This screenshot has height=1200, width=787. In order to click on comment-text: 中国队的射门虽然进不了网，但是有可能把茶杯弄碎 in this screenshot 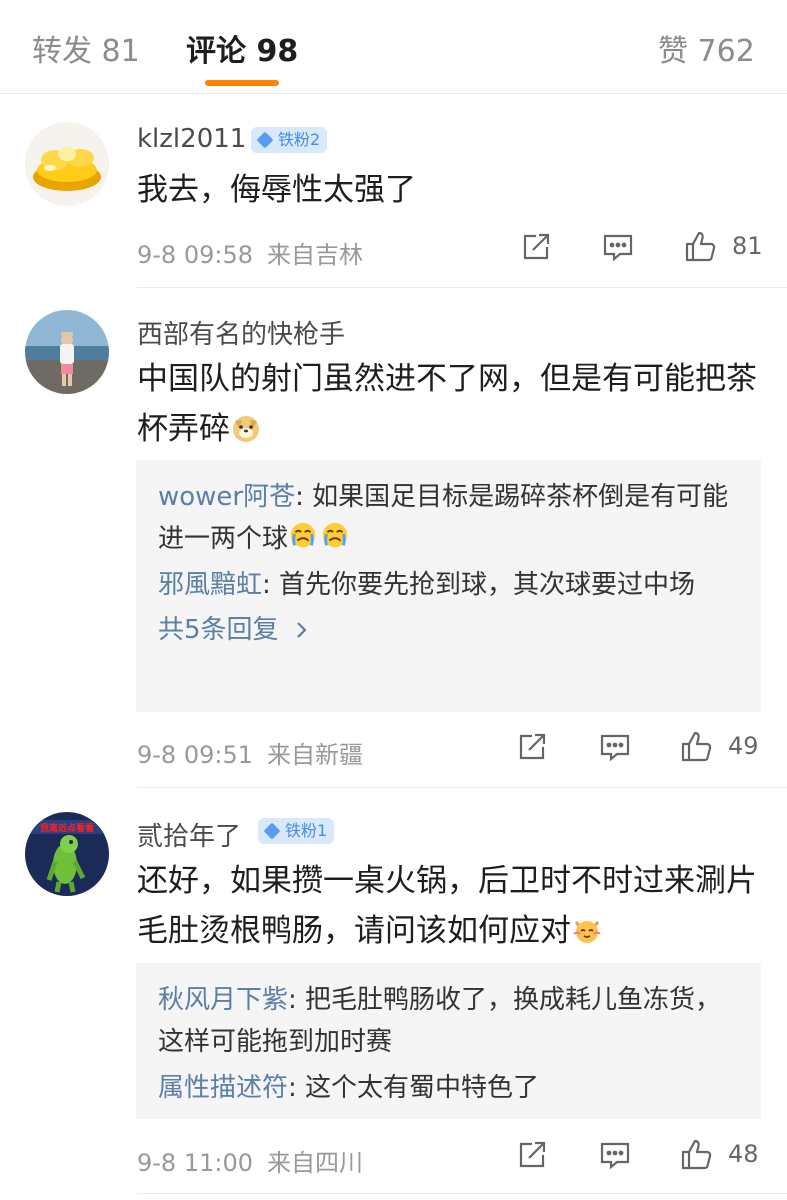, I will do `click(452, 404)`.